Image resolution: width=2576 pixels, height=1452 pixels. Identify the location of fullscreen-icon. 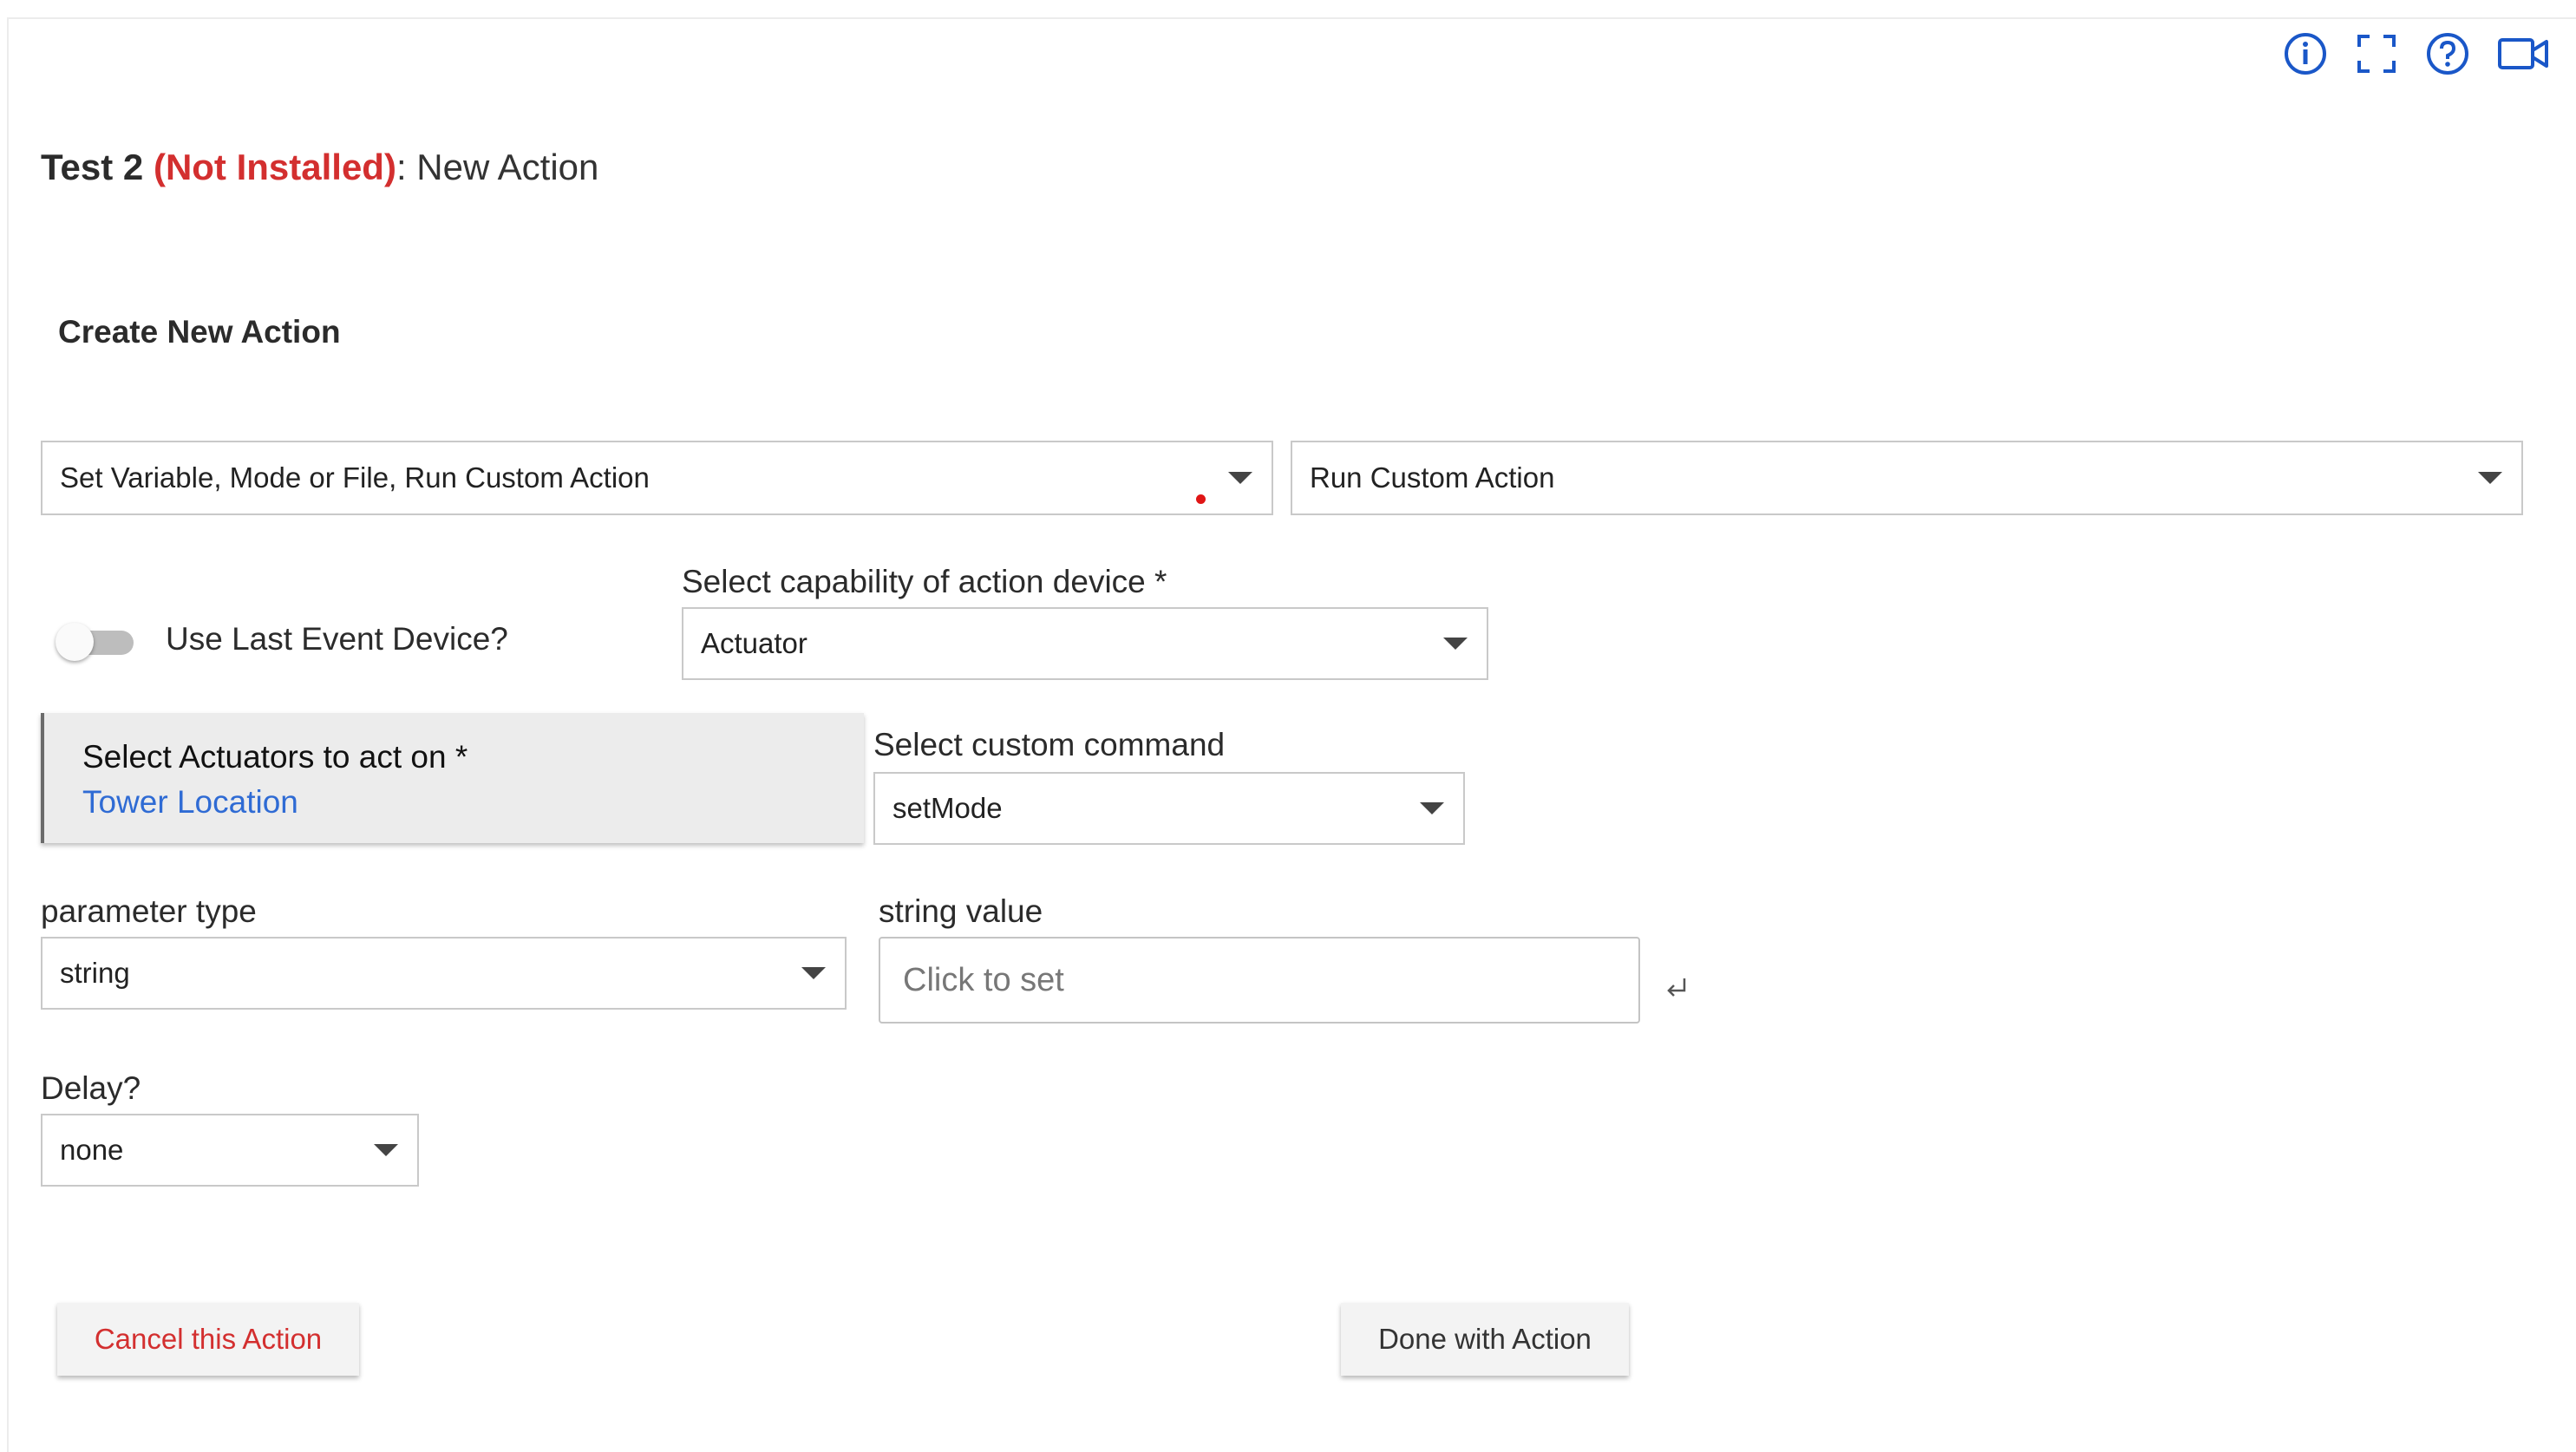
(2376, 53).